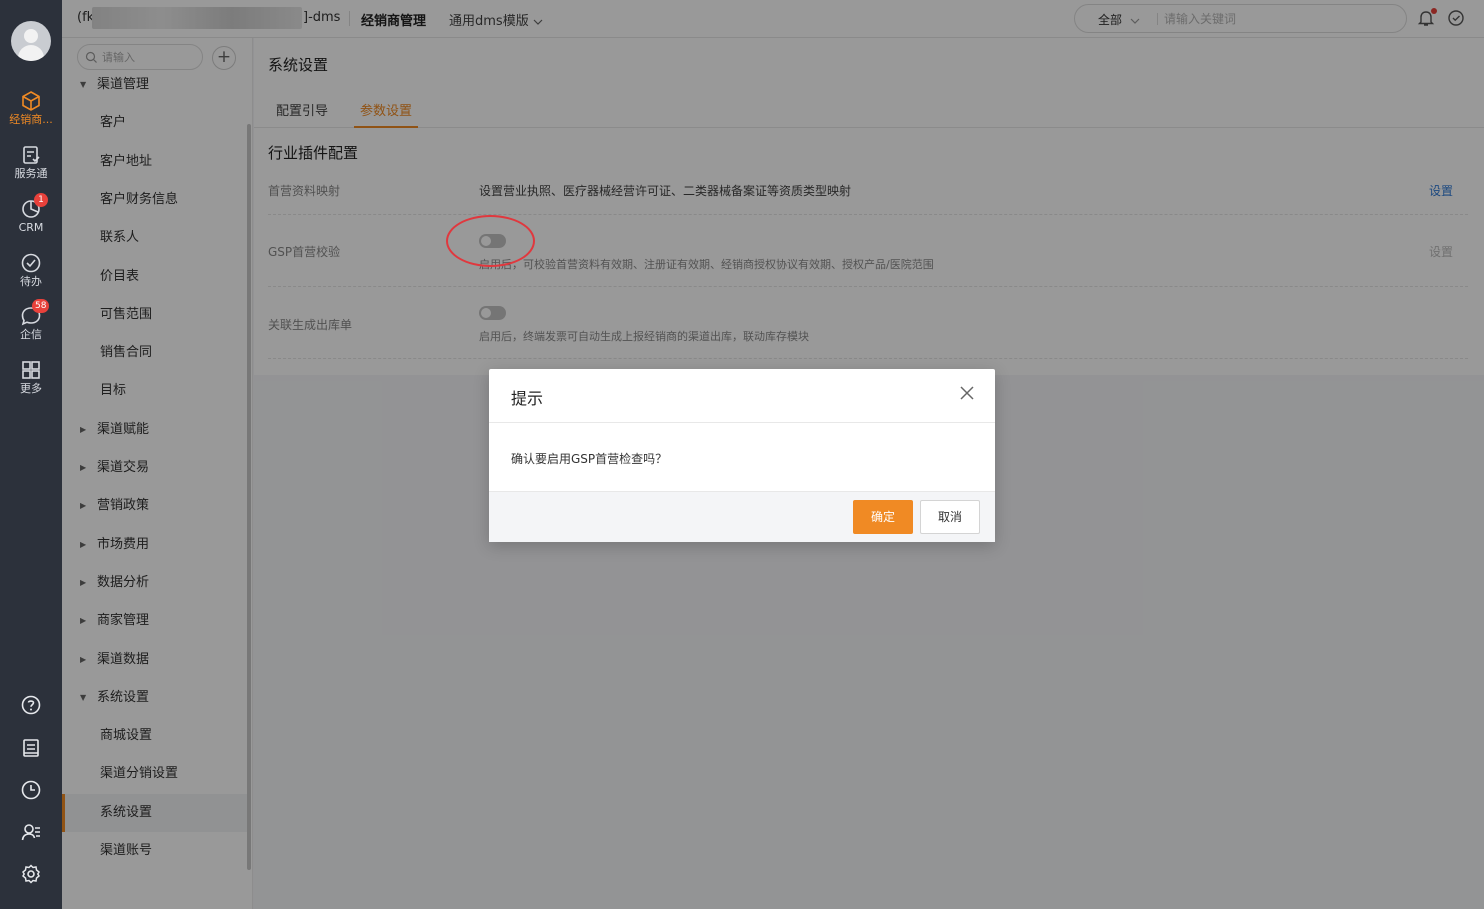 The height and width of the screenshot is (909, 1484). I want to click on confirm-dialog: 提示 确认要启用GSP首营检查吗？ 确定 取消, so click(742, 455).